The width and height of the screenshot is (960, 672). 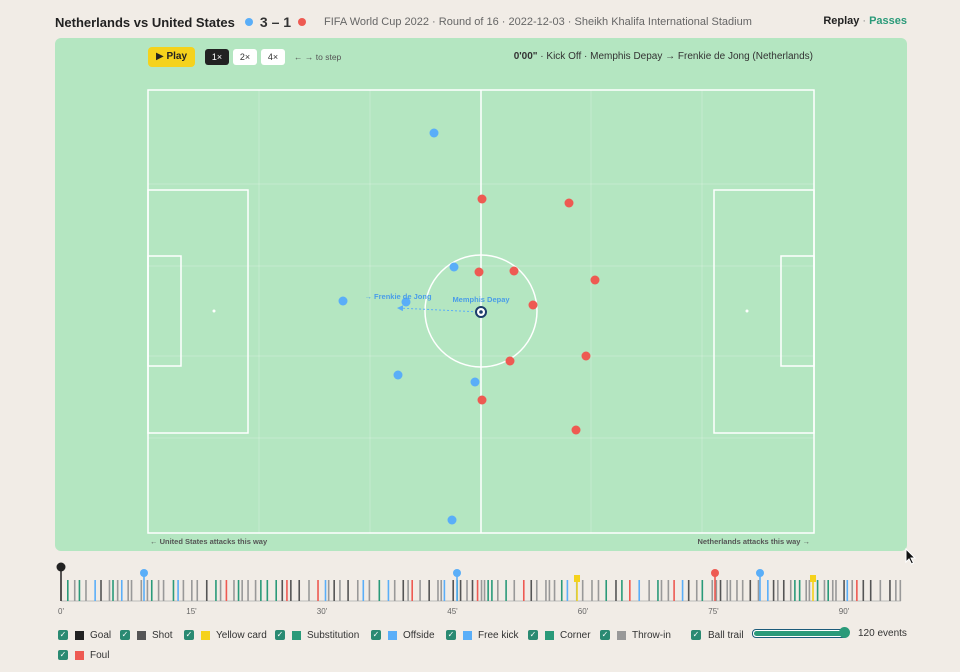 What do you see at coordinates (280, 635) in the screenshot?
I see `checkbox-substitution: ✓` at bounding box center [280, 635].